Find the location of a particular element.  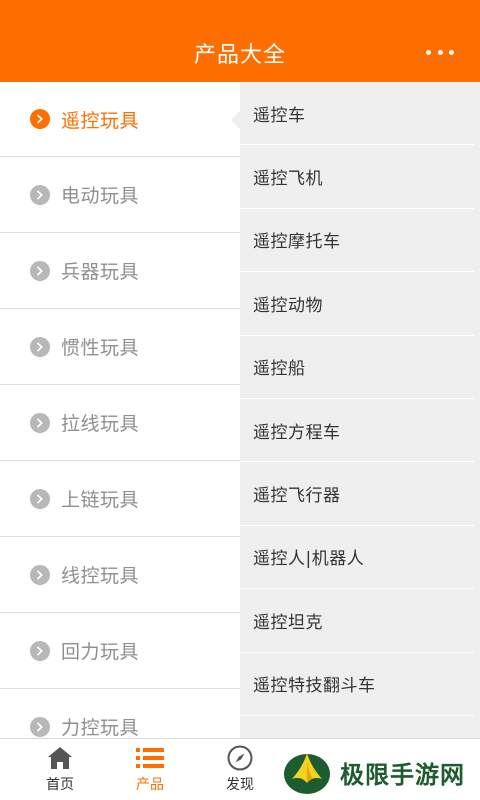

list-icon is located at coordinates (150, 758).